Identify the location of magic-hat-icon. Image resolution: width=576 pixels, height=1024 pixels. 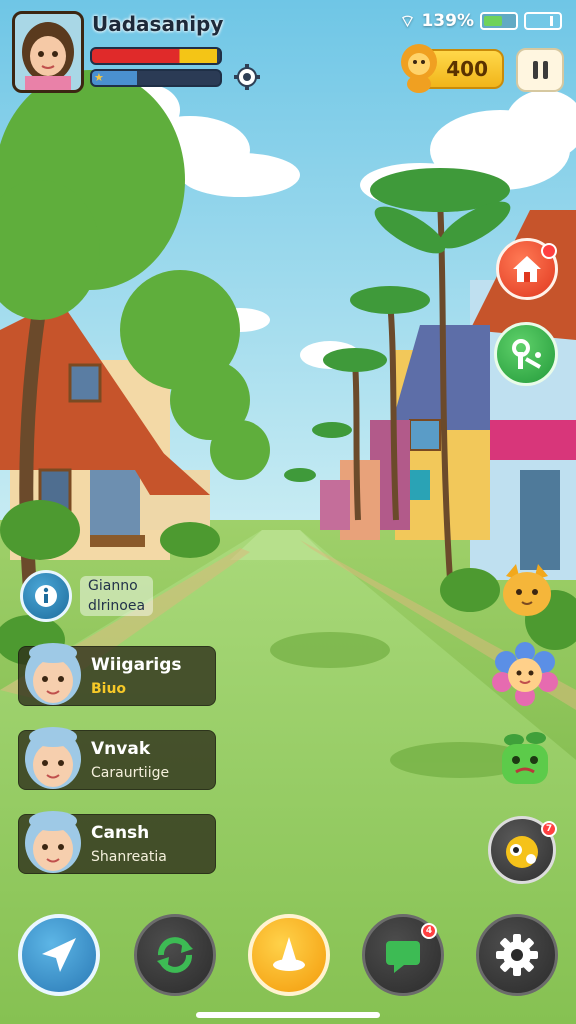
(289, 954).